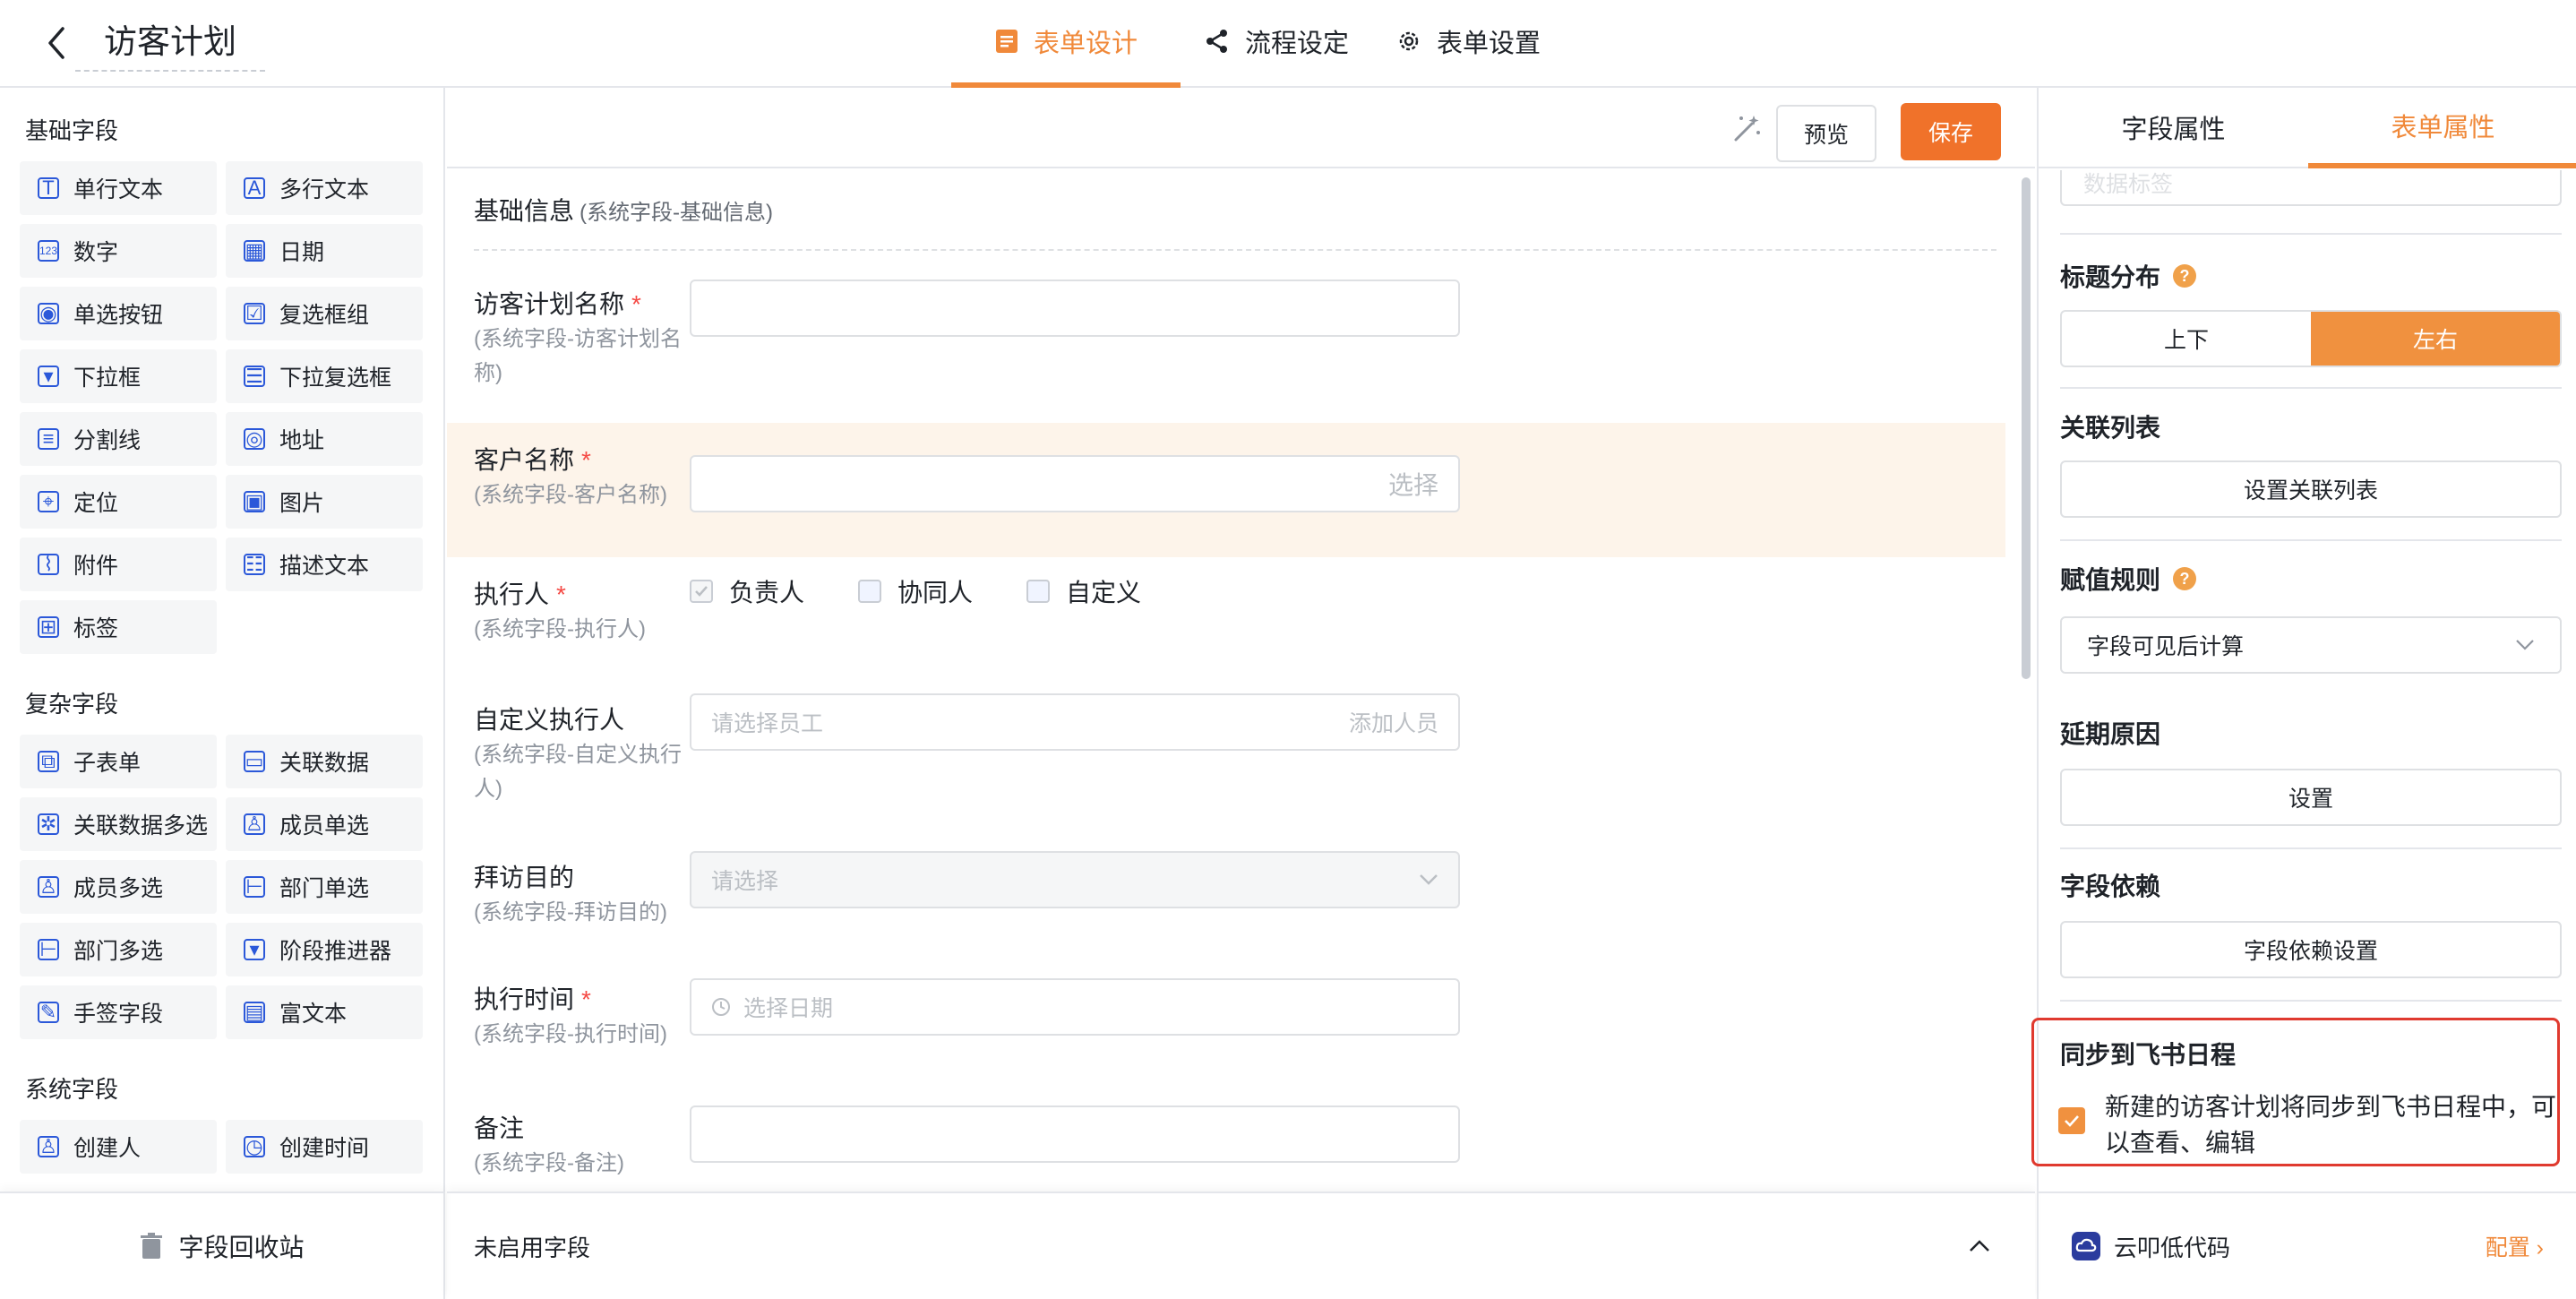 Image resolution: width=2576 pixels, height=1299 pixels. I want to click on field-chip: ▾ 下拉框, so click(118, 376).